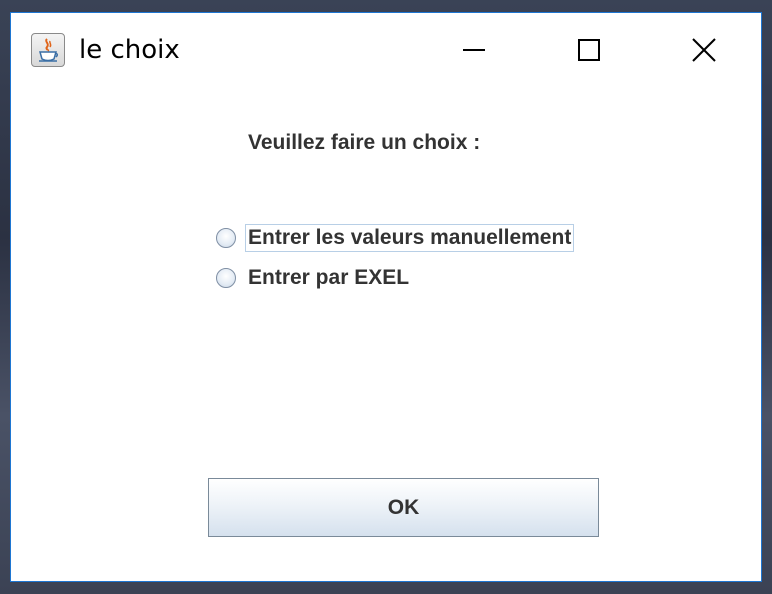 The height and width of the screenshot is (594, 772). What do you see at coordinates (409, 238) in the screenshot?
I see `radio-label-manual: Entrer les valeurs manuellement` at bounding box center [409, 238].